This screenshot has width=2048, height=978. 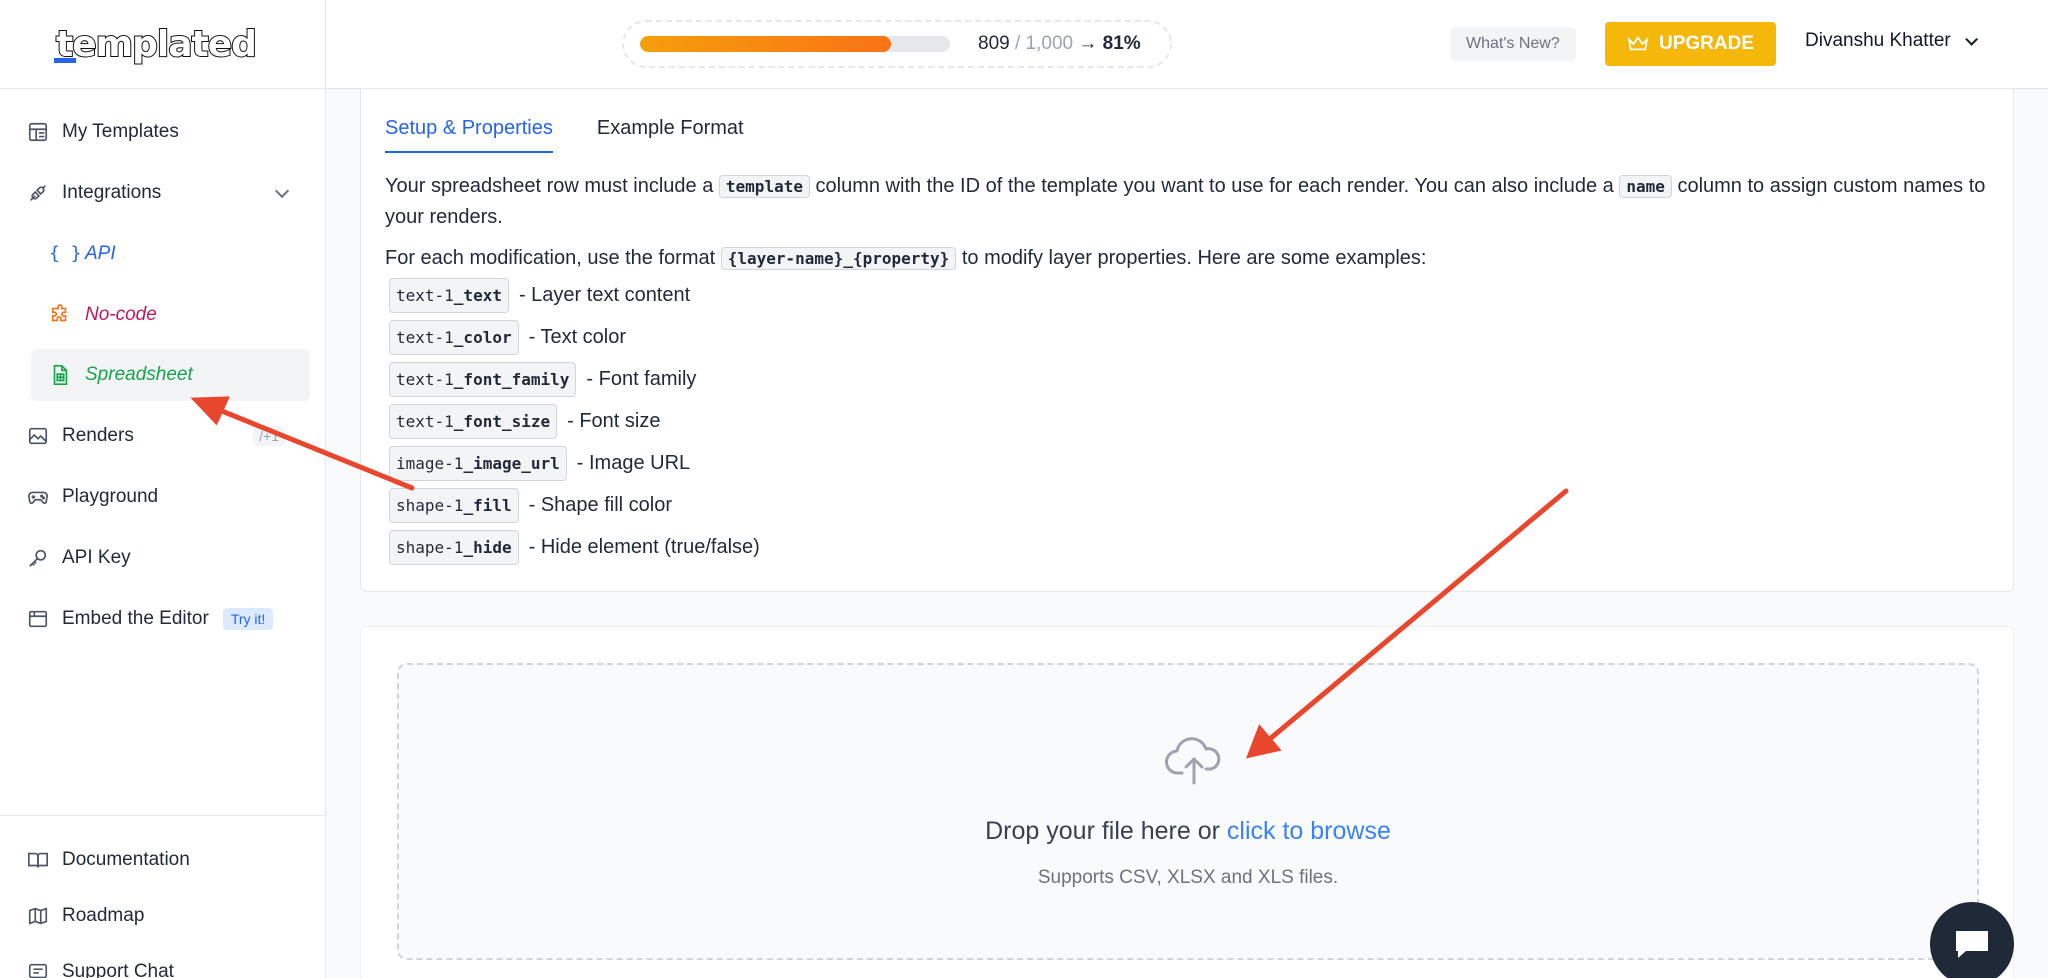 I want to click on sidebar-item-playground: Playground, so click(x=162, y=496).